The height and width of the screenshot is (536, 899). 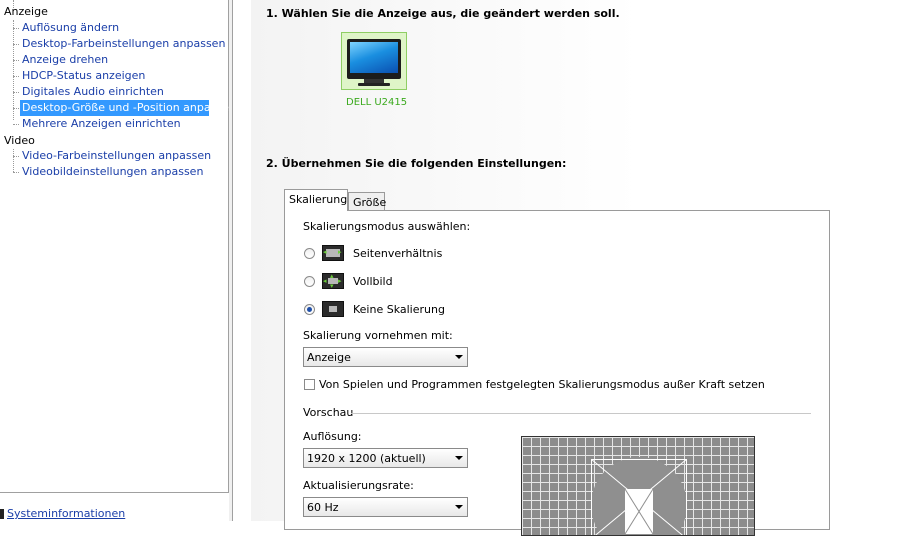 What do you see at coordinates (358, 485) in the screenshot?
I see `refresh-rate-label: Aktualisierungsrate:` at bounding box center [358, 485].